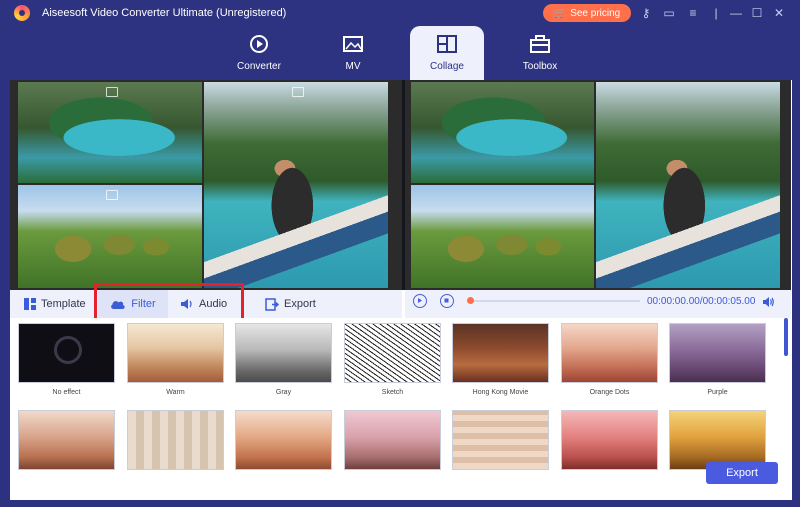  Describe the element at coordinates (110, 132) in the screenshot. I see `collage-cell-lagoon` at that location.